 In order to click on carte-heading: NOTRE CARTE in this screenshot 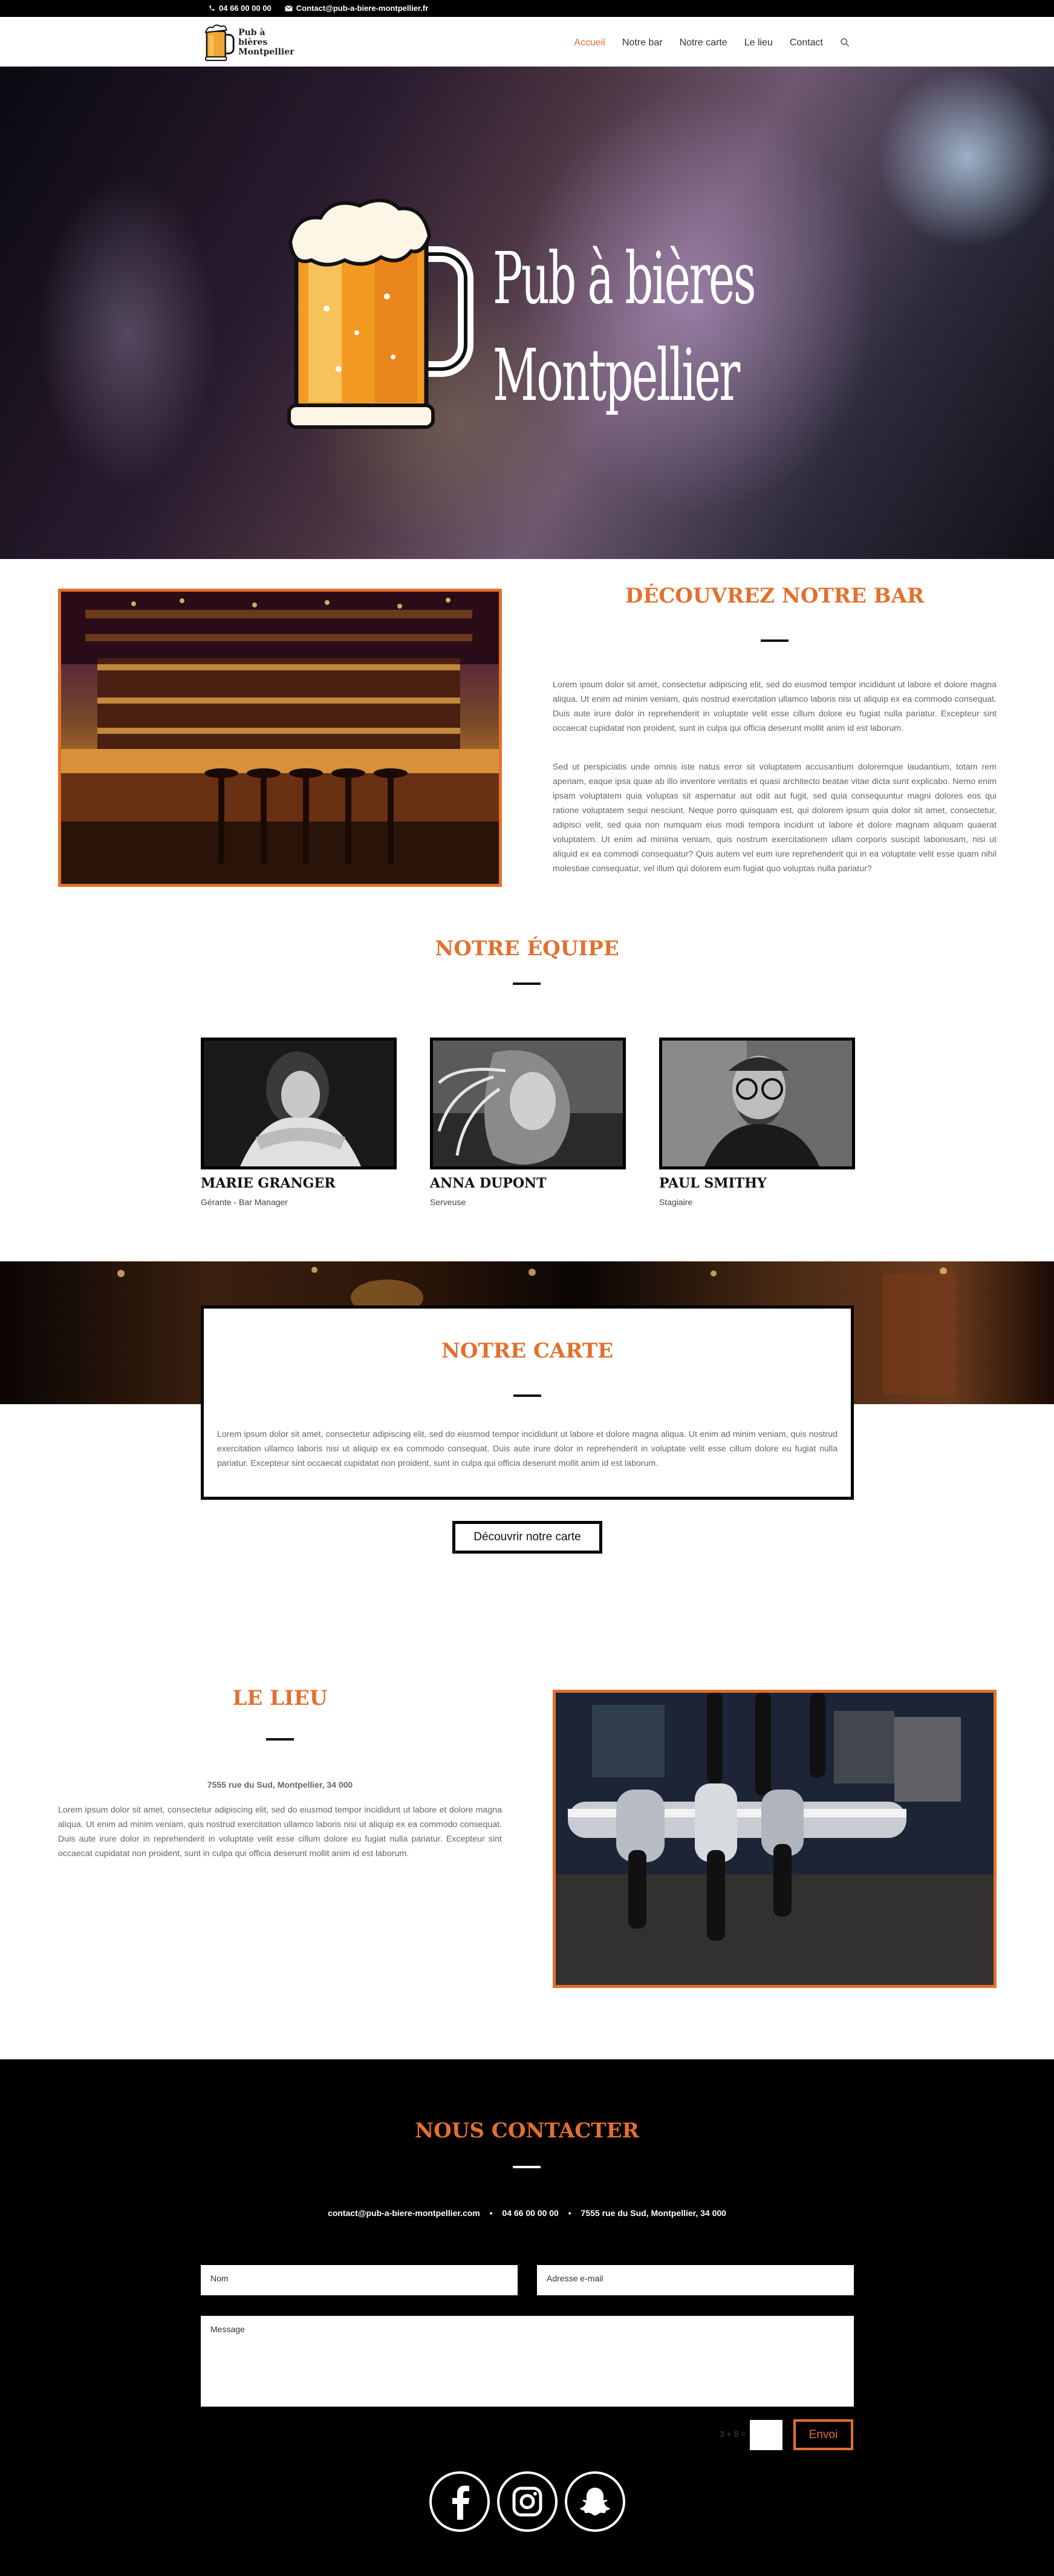, I will do `click(527, 1351)`.